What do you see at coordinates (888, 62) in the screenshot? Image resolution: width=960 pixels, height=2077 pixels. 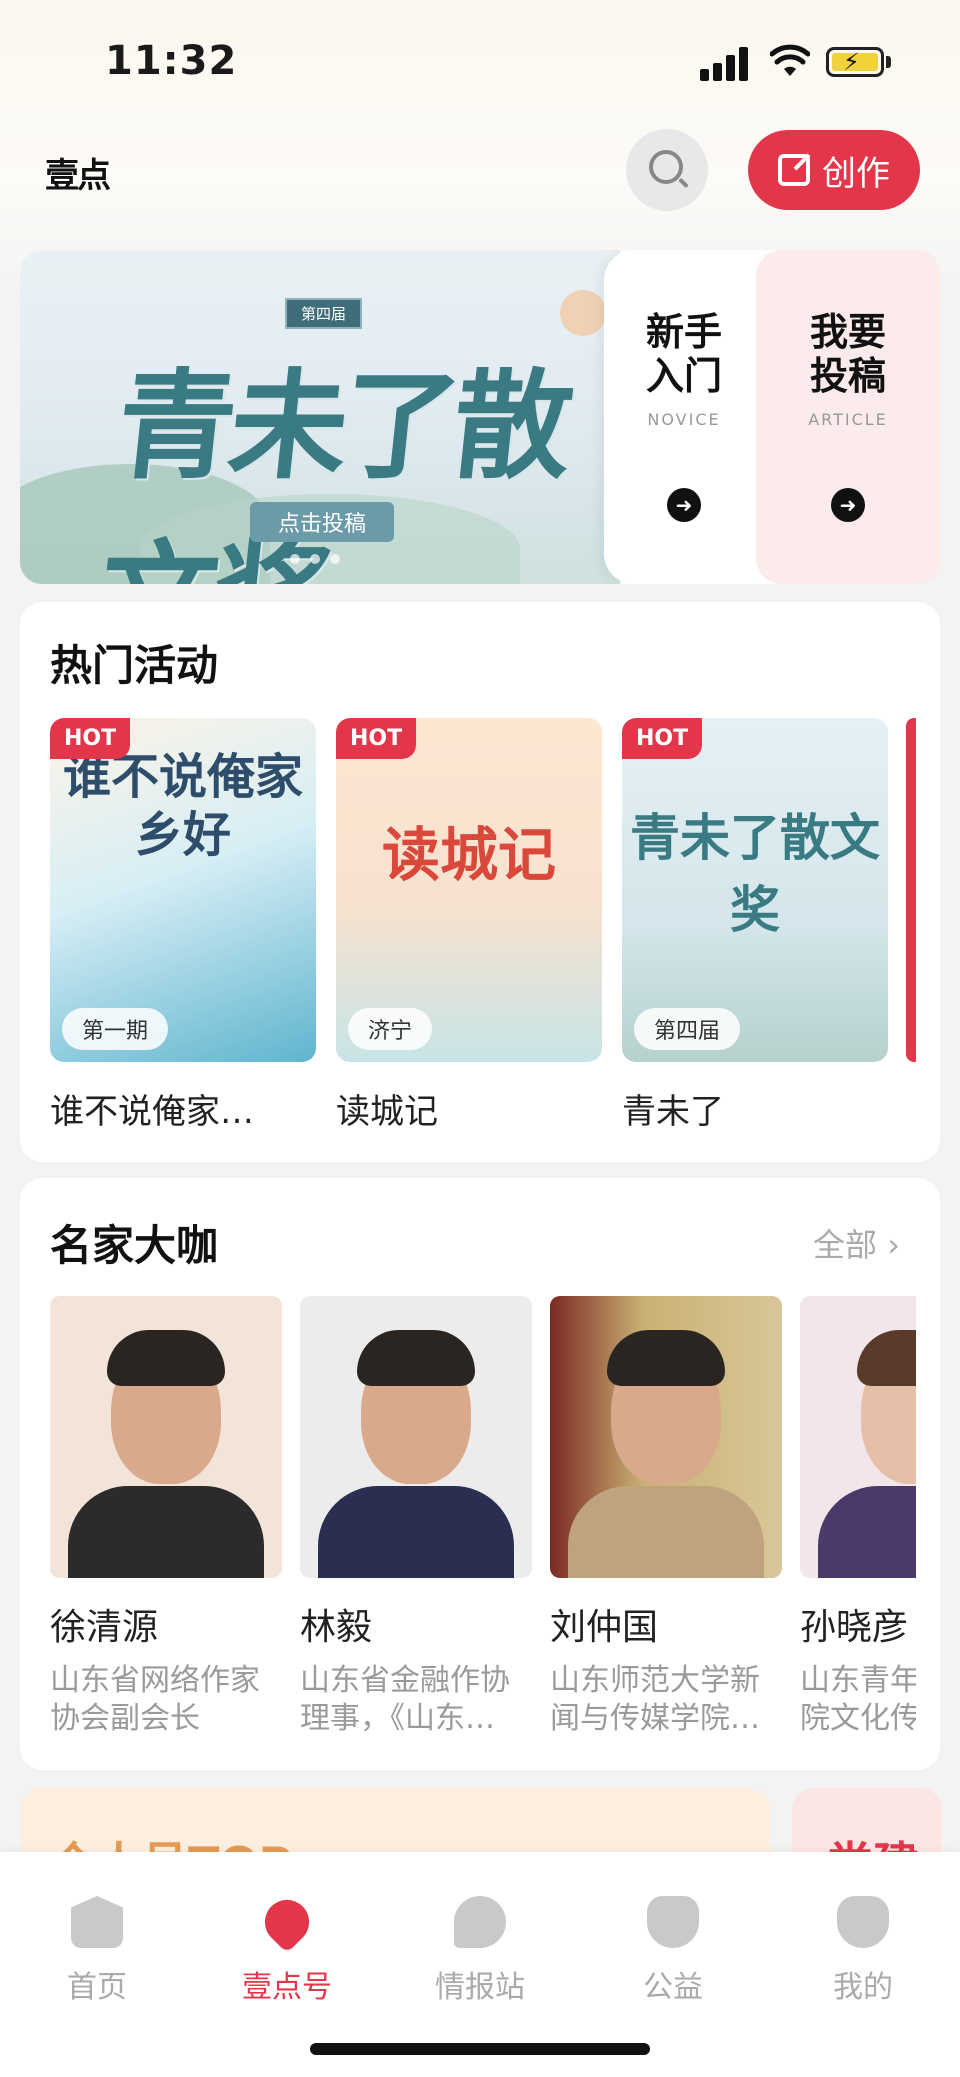 I see `battery-tip` at bounding box center [888, 62].